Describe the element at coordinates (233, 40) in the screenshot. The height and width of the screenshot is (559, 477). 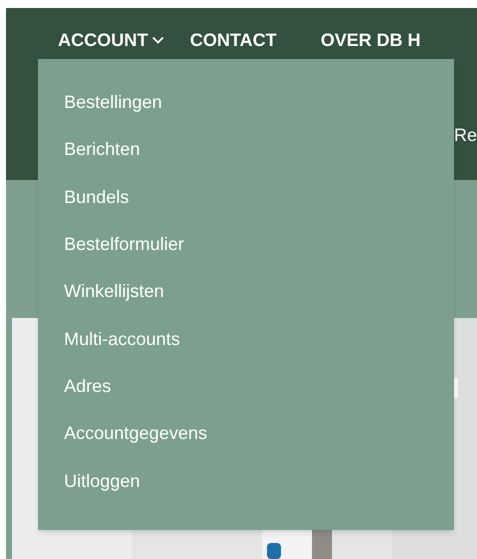
I see `nav-link: CONTACT` at that location.